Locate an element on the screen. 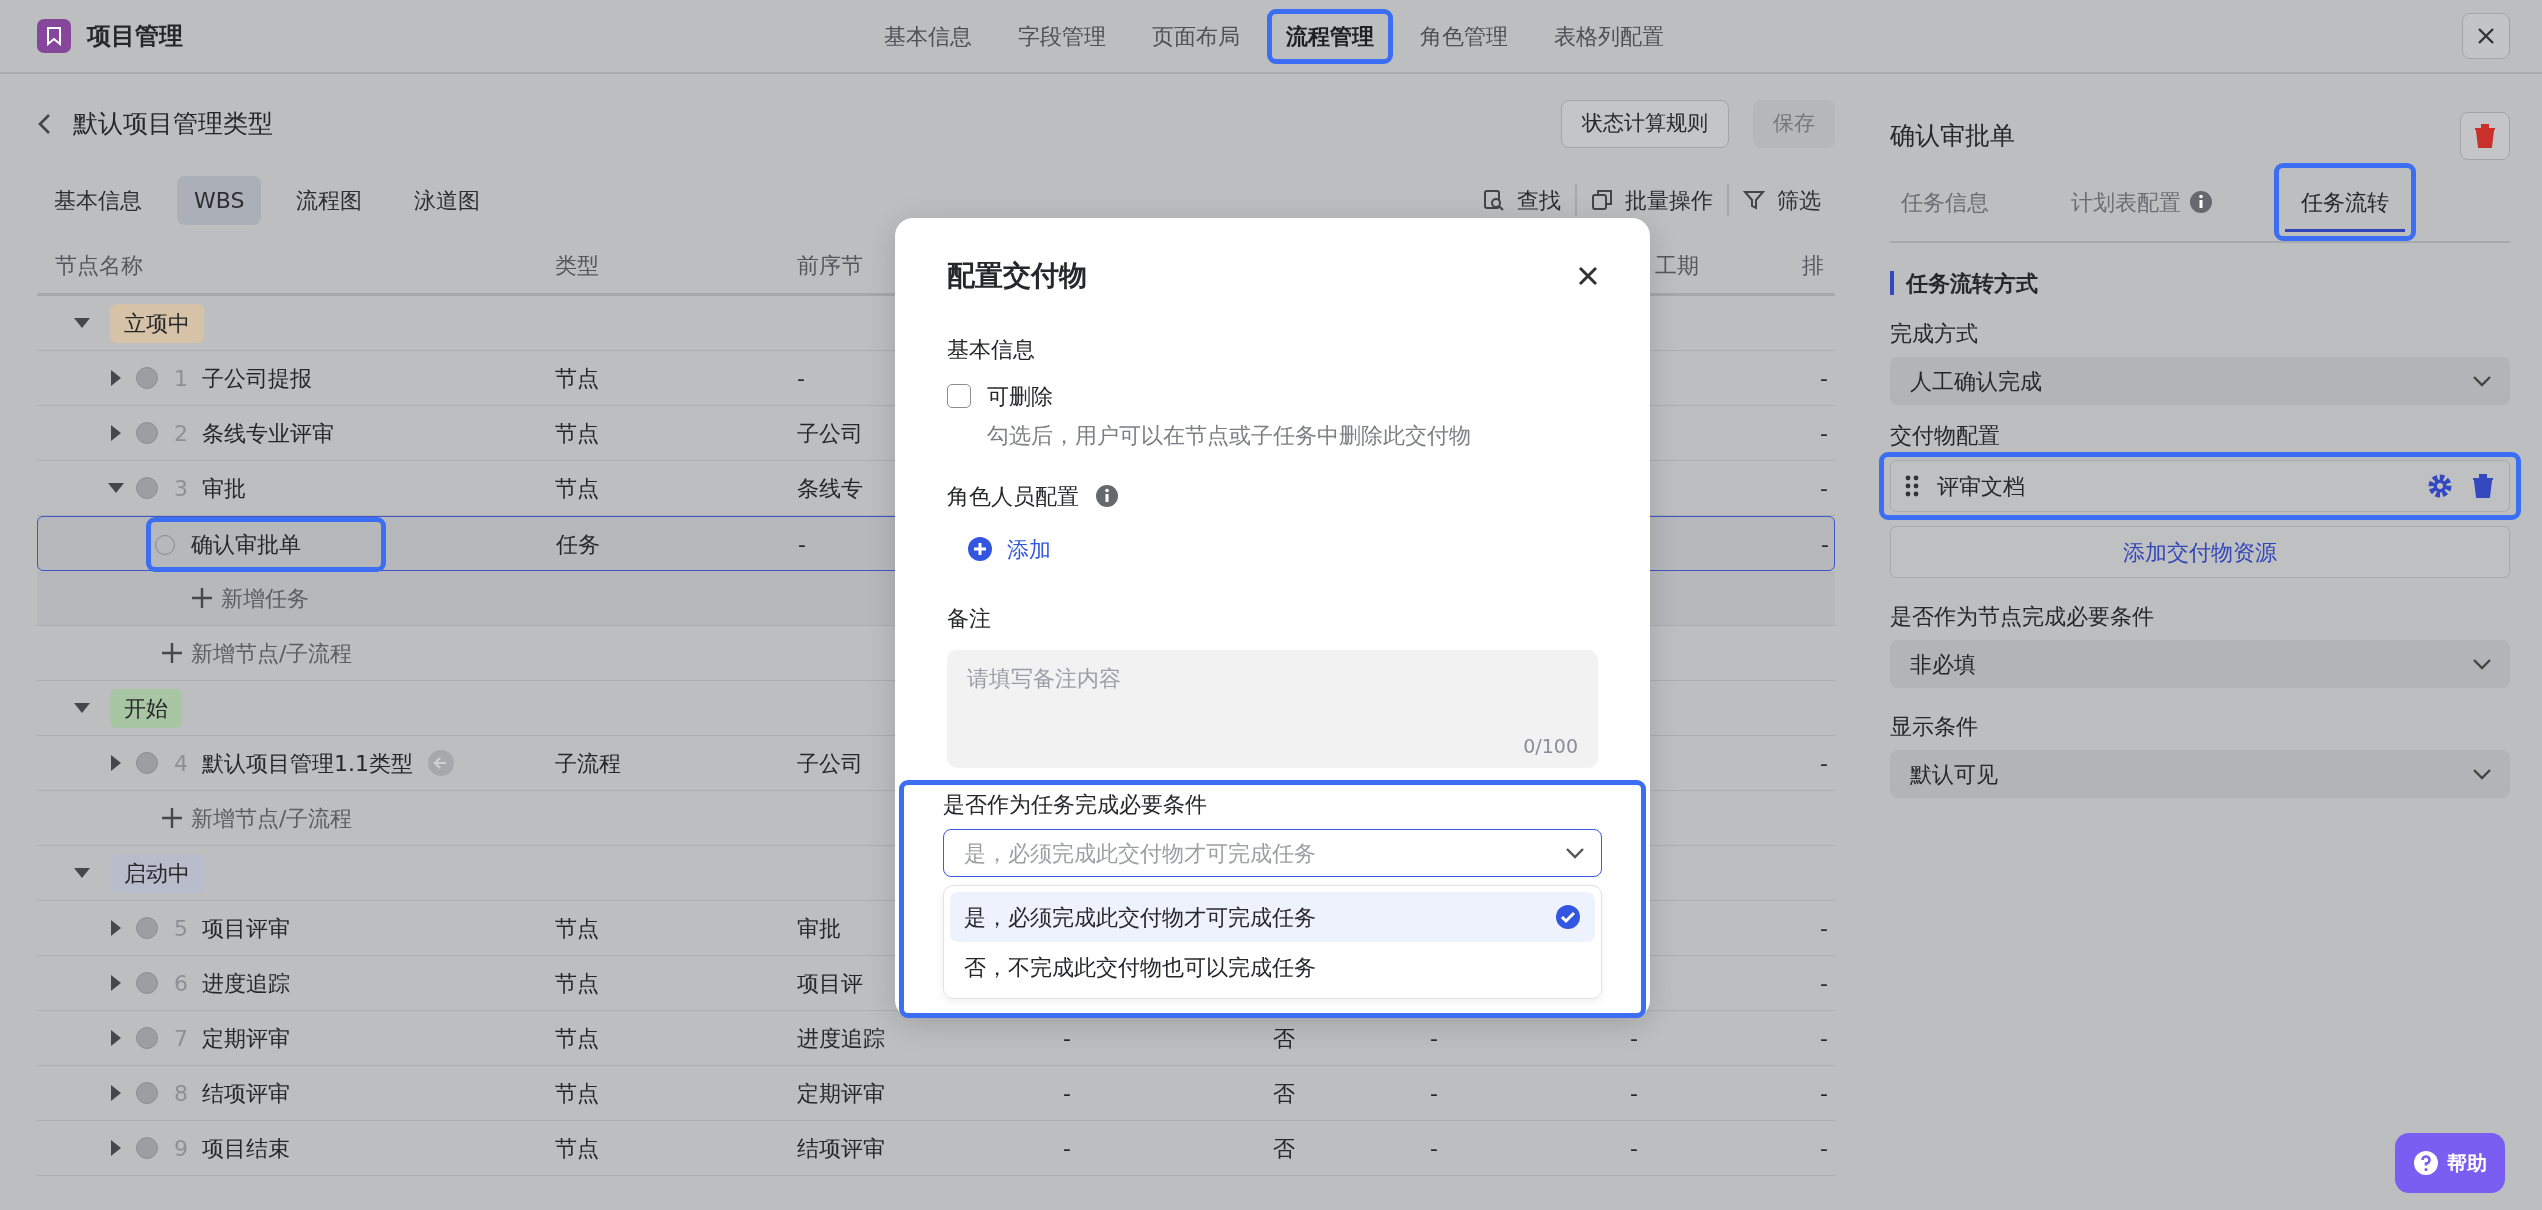 Image resolution: width=2542 pixels, height=1210 pixels. table-cell: 项目评 is located at coordinates (830, 983).